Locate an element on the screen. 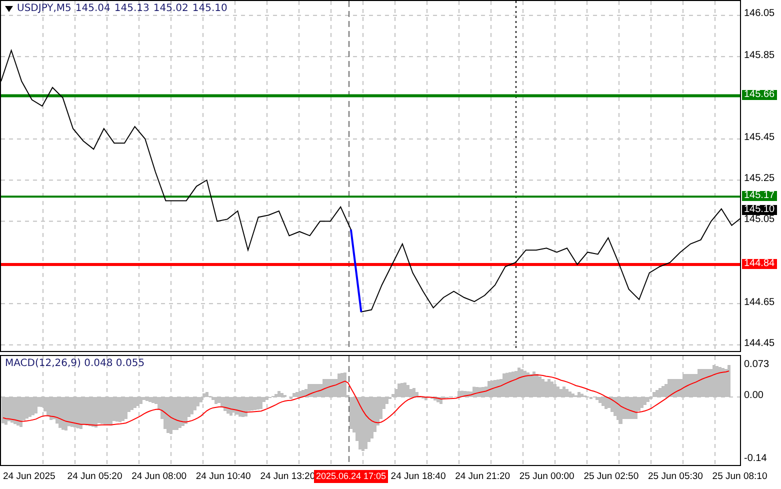 The height and width of the screenshot is (489, 781). ohlc-value: 145.10 is located at coordinates (210, 8).